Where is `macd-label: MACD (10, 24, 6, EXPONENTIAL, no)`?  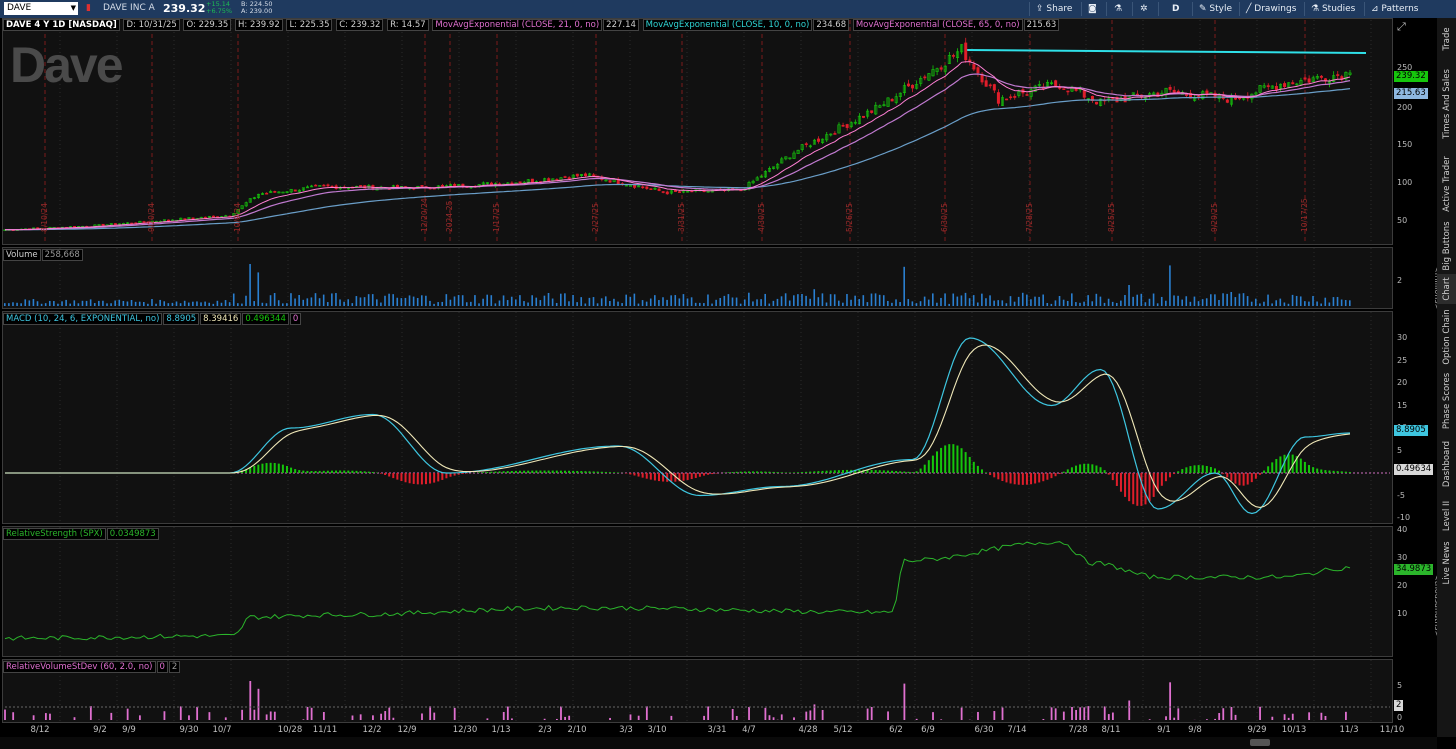
macd-label: MACD (10, 24, 6, EXPONENTIAL, no) is located at coordinates (83, 319).